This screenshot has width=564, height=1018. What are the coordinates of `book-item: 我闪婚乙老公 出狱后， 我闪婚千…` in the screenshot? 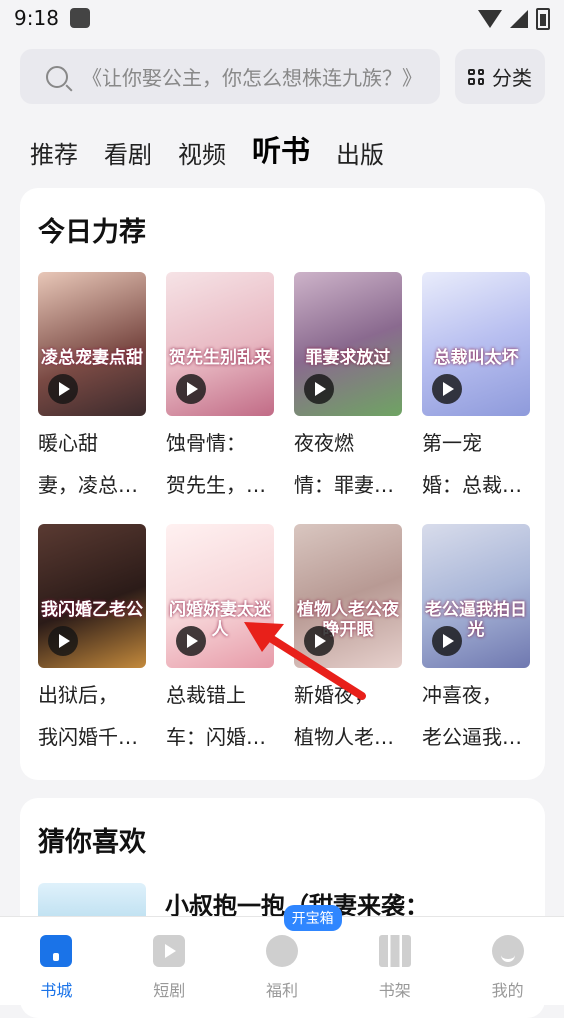 It's located at (93, 641).